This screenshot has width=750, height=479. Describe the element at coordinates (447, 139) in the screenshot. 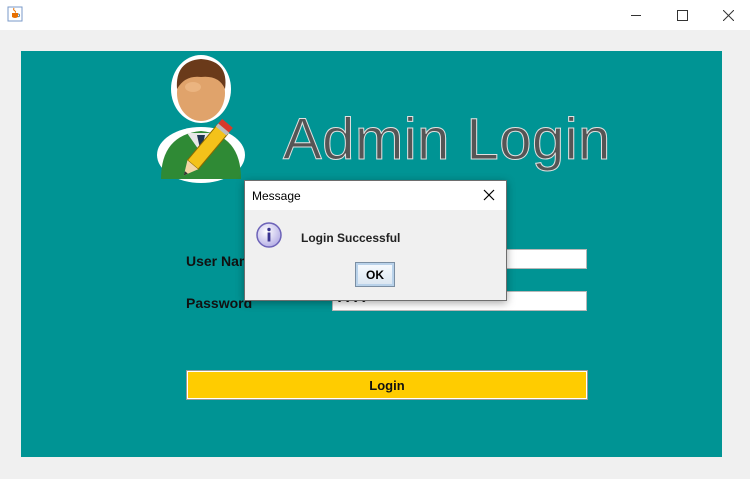

I see `page-title: Admin Login` at that location.